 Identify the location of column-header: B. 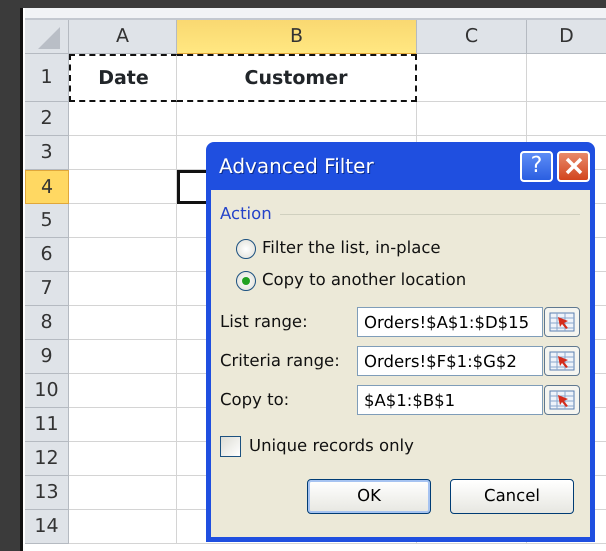
(297, 37).